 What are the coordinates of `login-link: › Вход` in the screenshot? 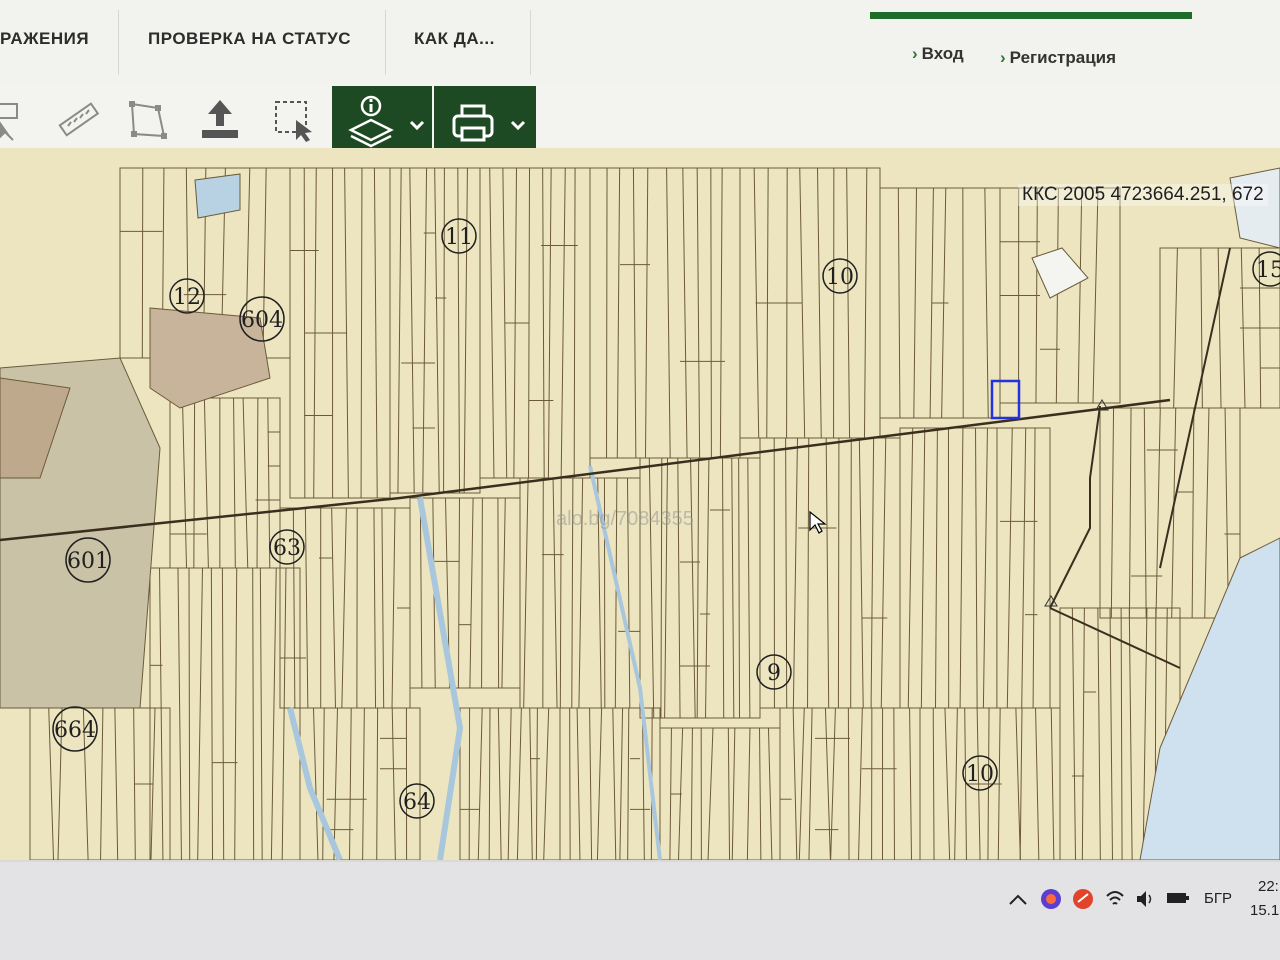 It's located at (938, 54).